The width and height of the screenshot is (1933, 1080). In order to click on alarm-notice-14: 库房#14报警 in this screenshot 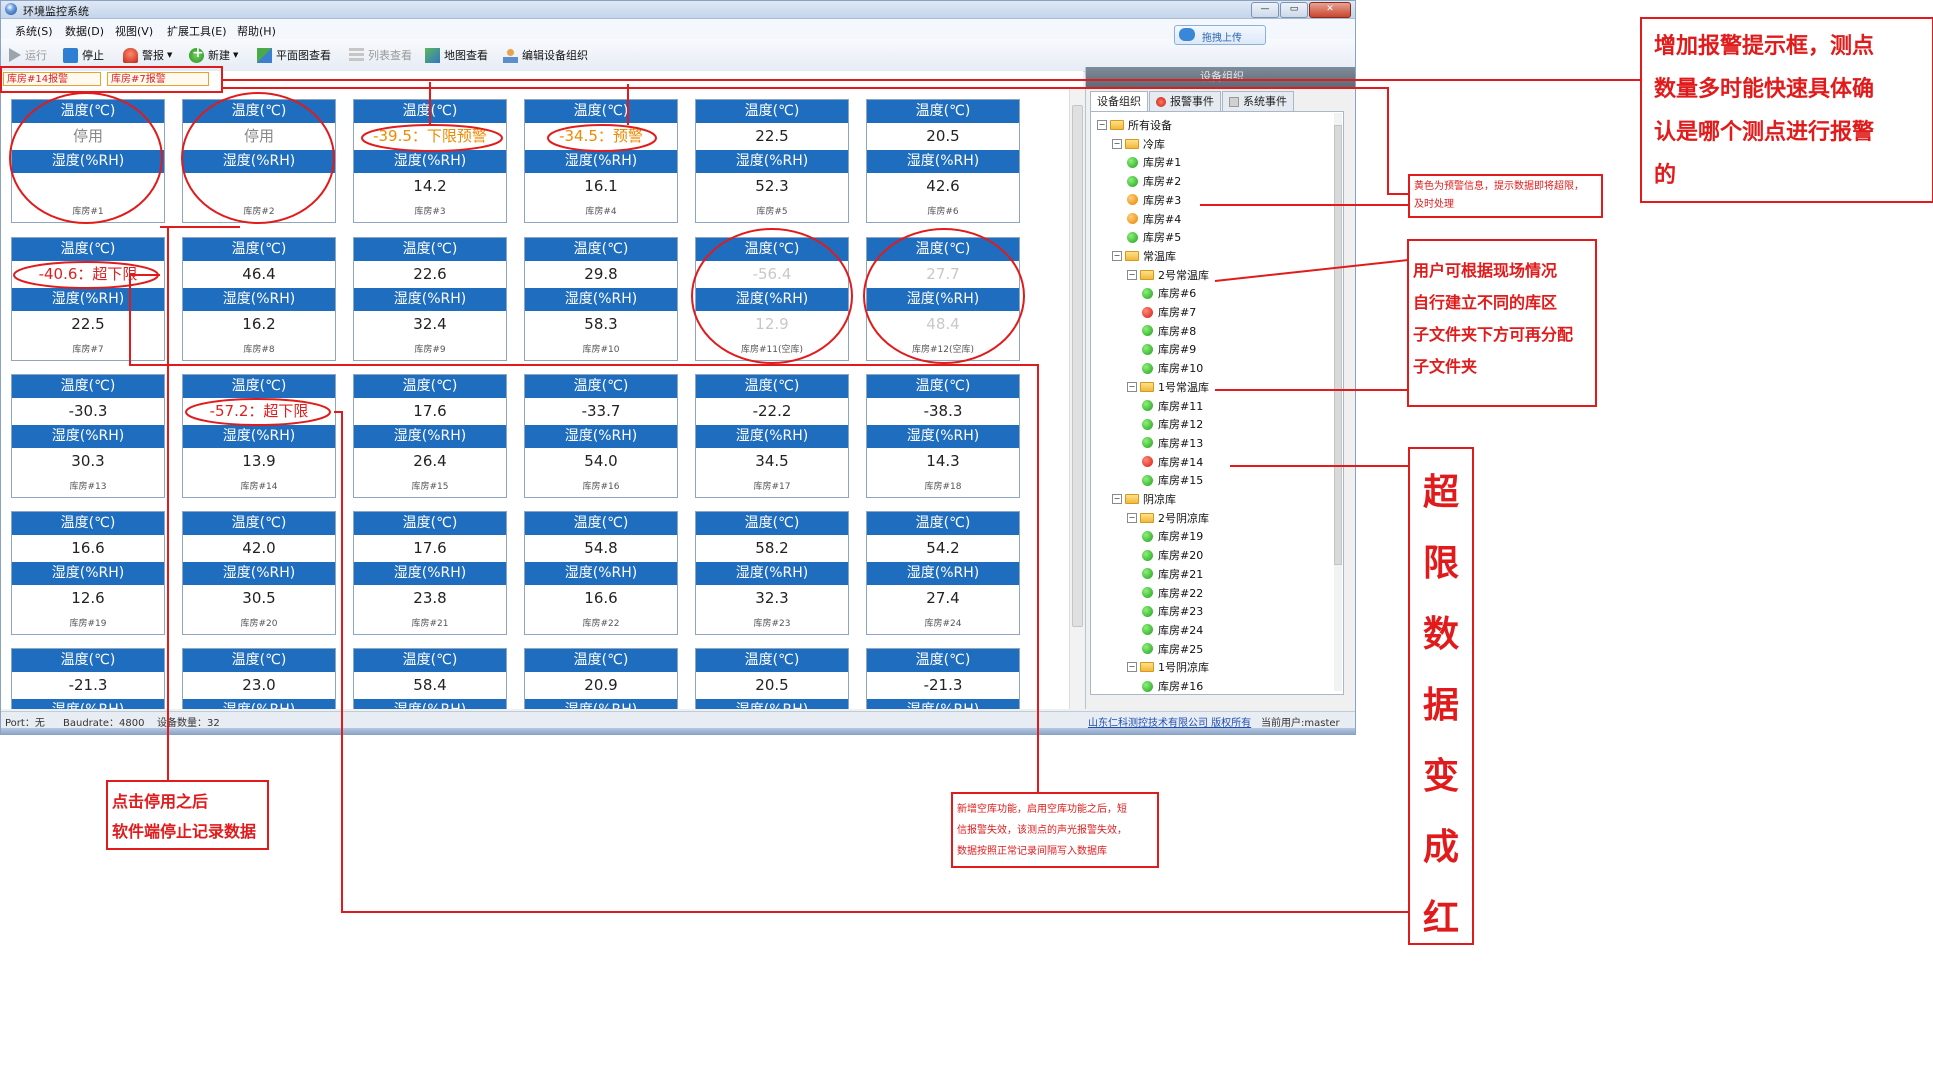, I will do `click(52, 79)`.